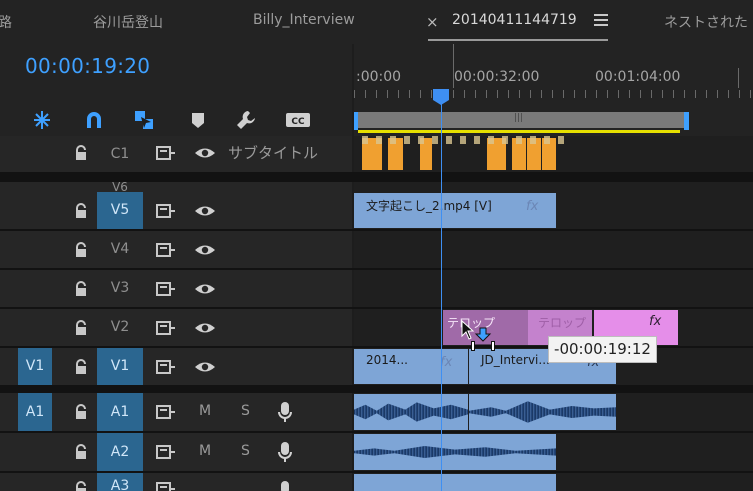 This screenshot has height=491, width=753. What do you see at coordinates (706, 22) in the screenshot?
I see `tab-nested: ネストされた` at bounding box center [706, 22].